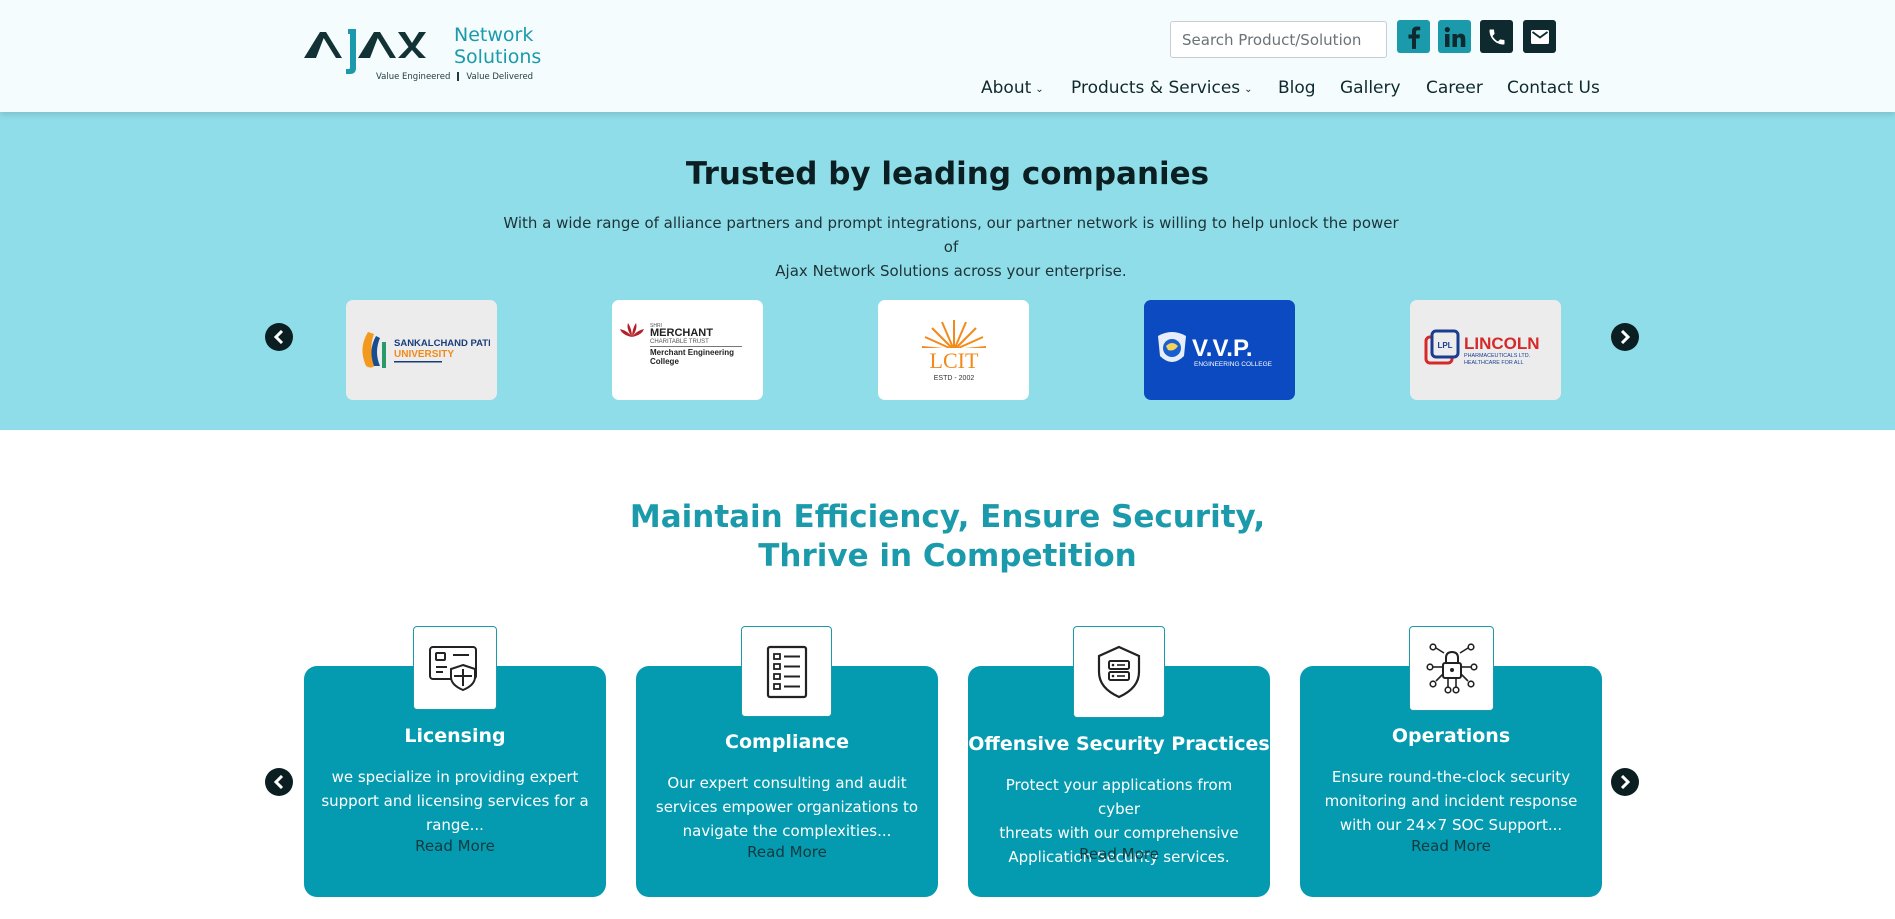 This screenshot has height=919, width=1895. I want to click on card-desc-line: Our expert consulting and audit, so click(787, 783).